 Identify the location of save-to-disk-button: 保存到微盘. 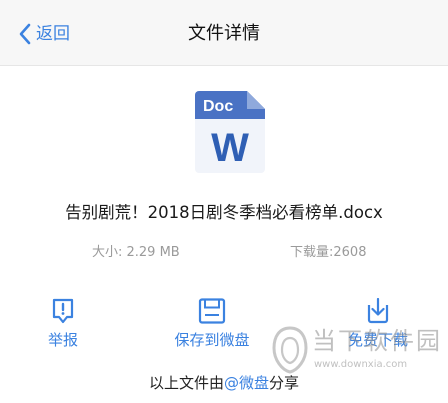
(212, 324).